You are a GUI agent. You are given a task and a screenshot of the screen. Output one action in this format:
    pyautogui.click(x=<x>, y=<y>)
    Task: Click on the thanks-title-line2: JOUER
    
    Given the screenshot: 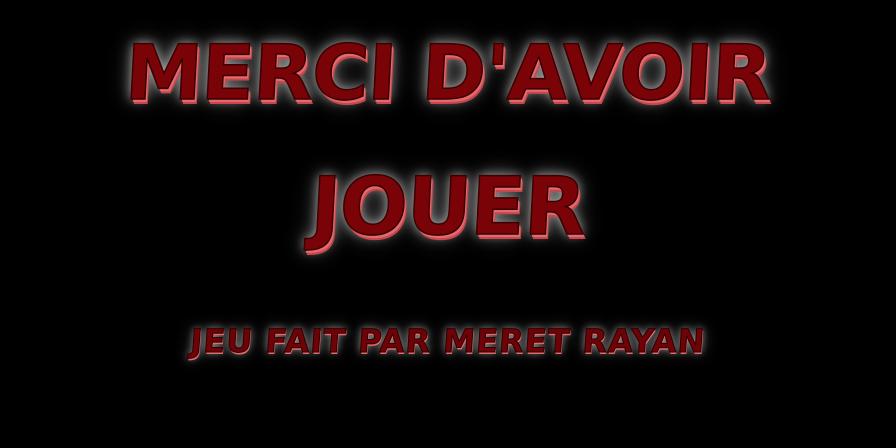 What is the action you would take?
    pyautogui.click(x=448, y=206)
    